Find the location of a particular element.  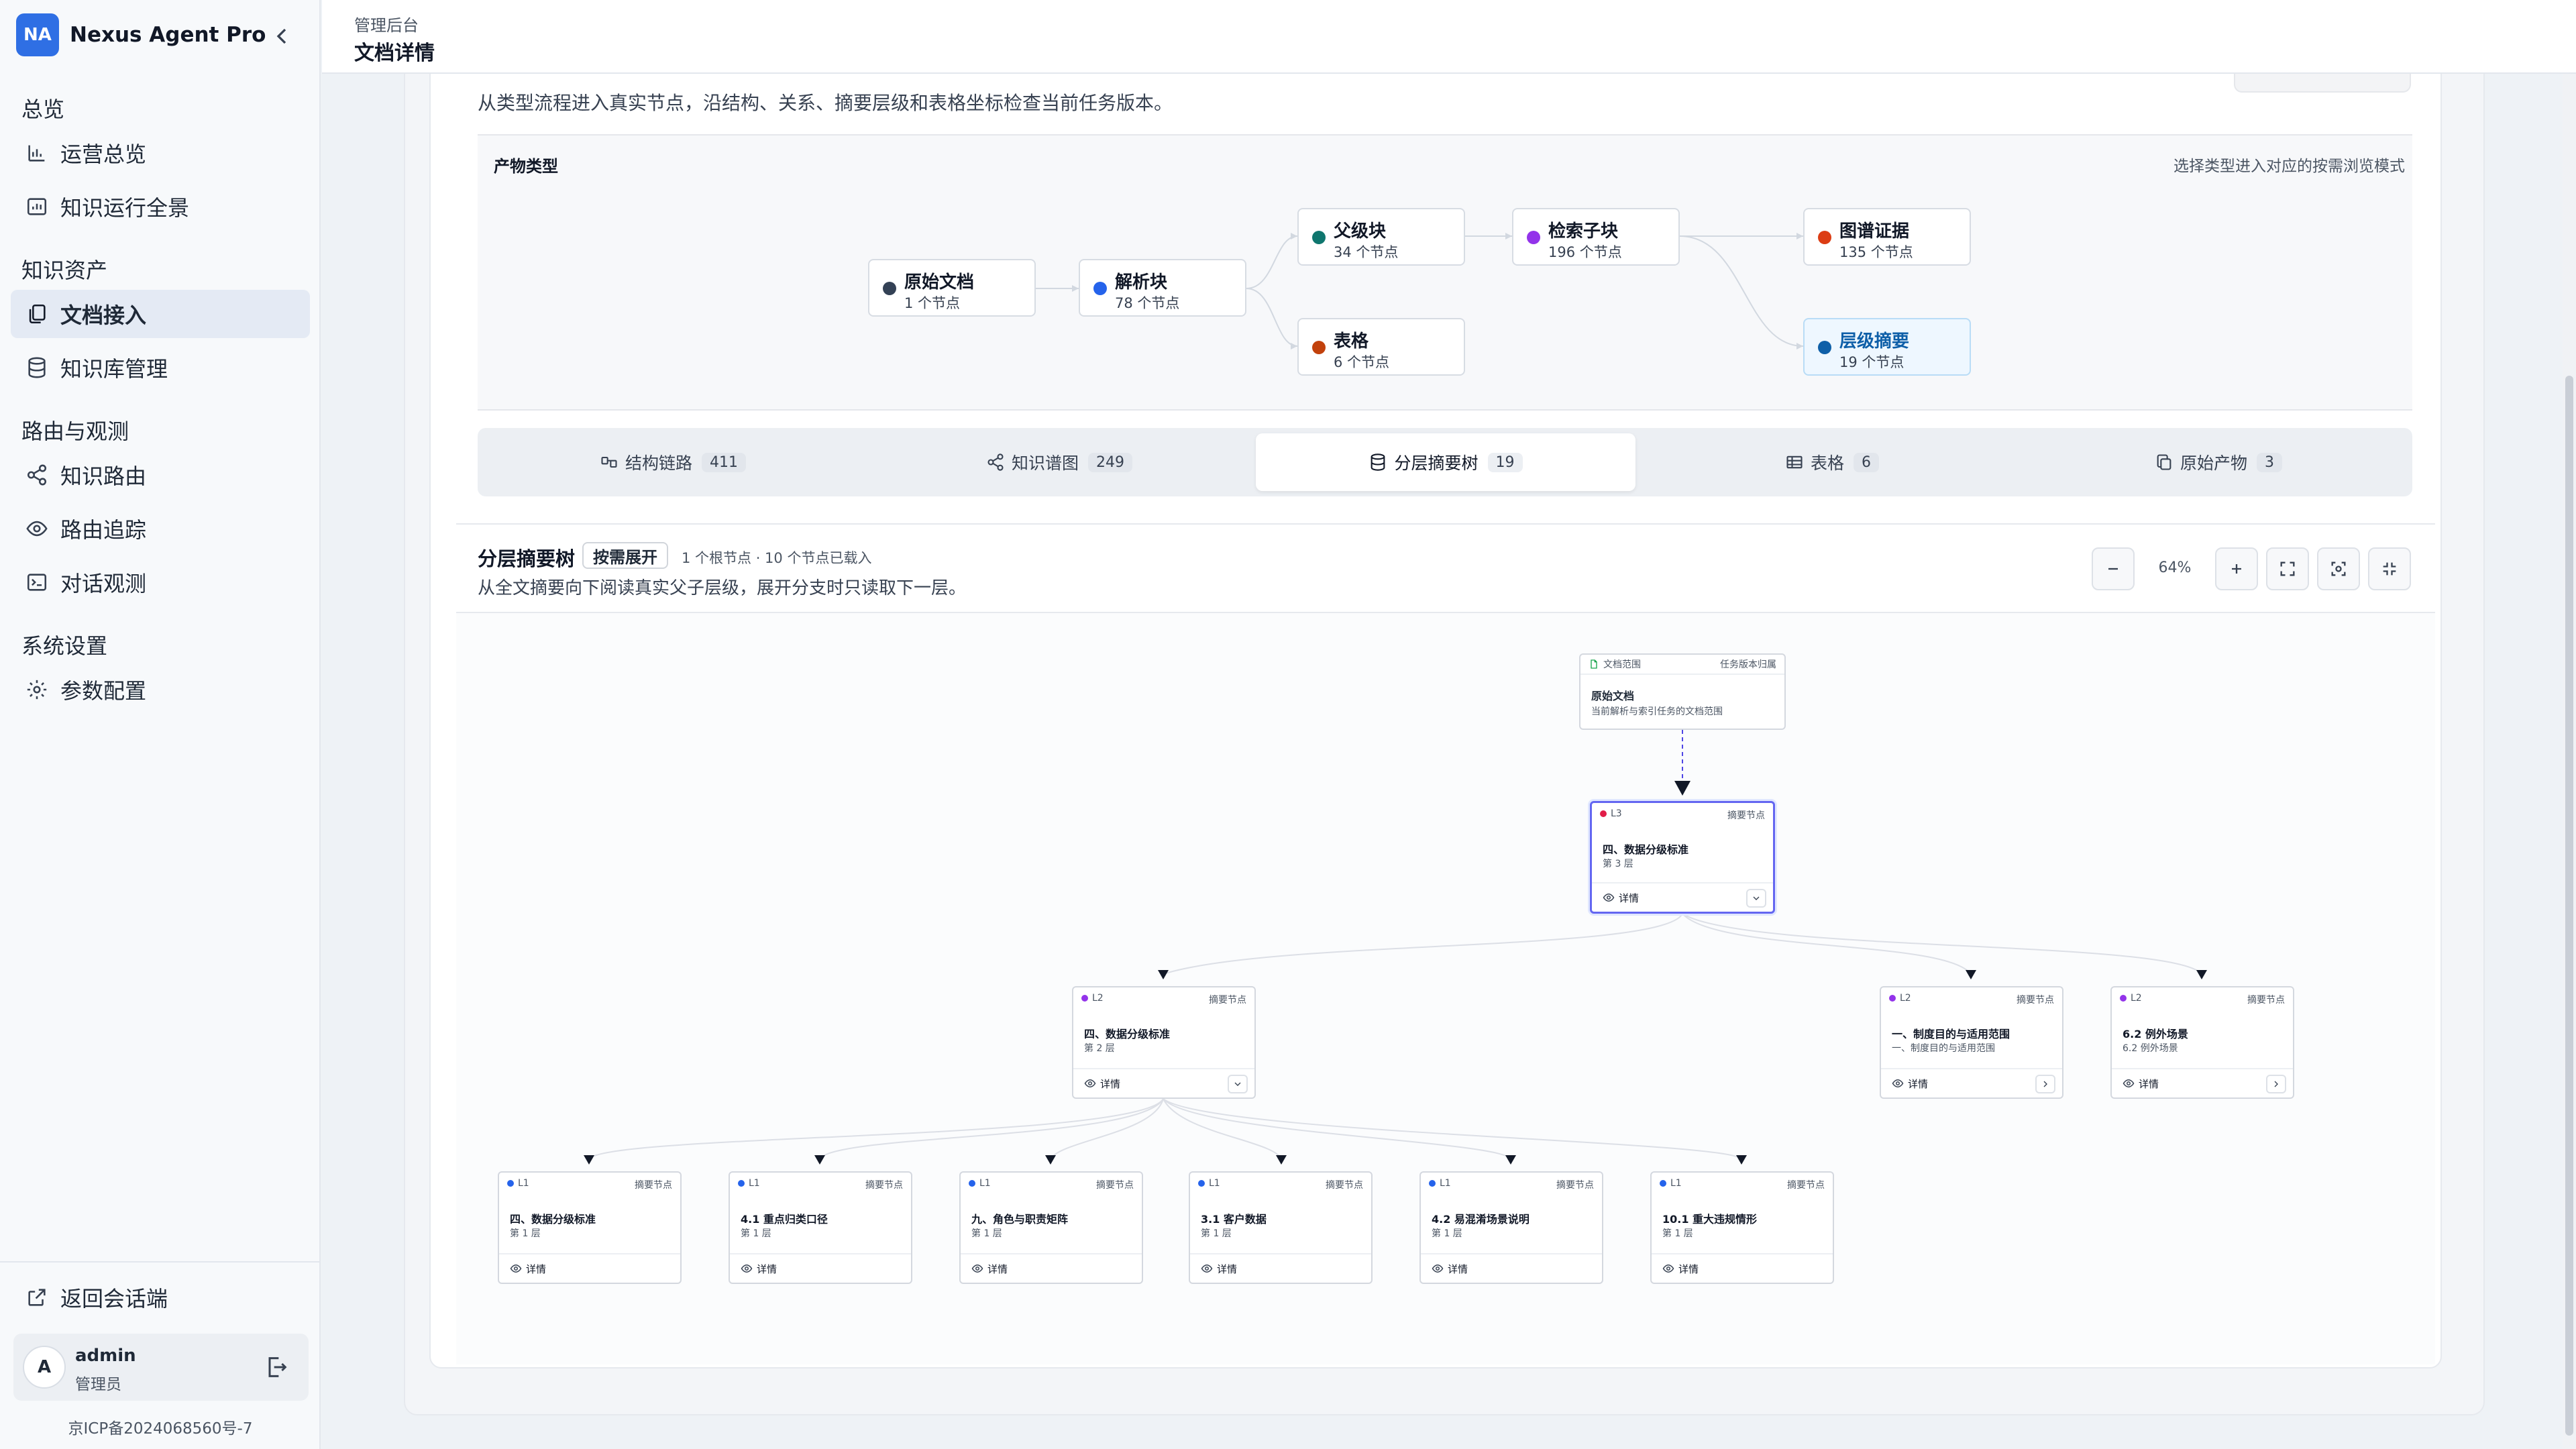

flow-node-count: 196 个节点 is located at coordinates (1585, 252).